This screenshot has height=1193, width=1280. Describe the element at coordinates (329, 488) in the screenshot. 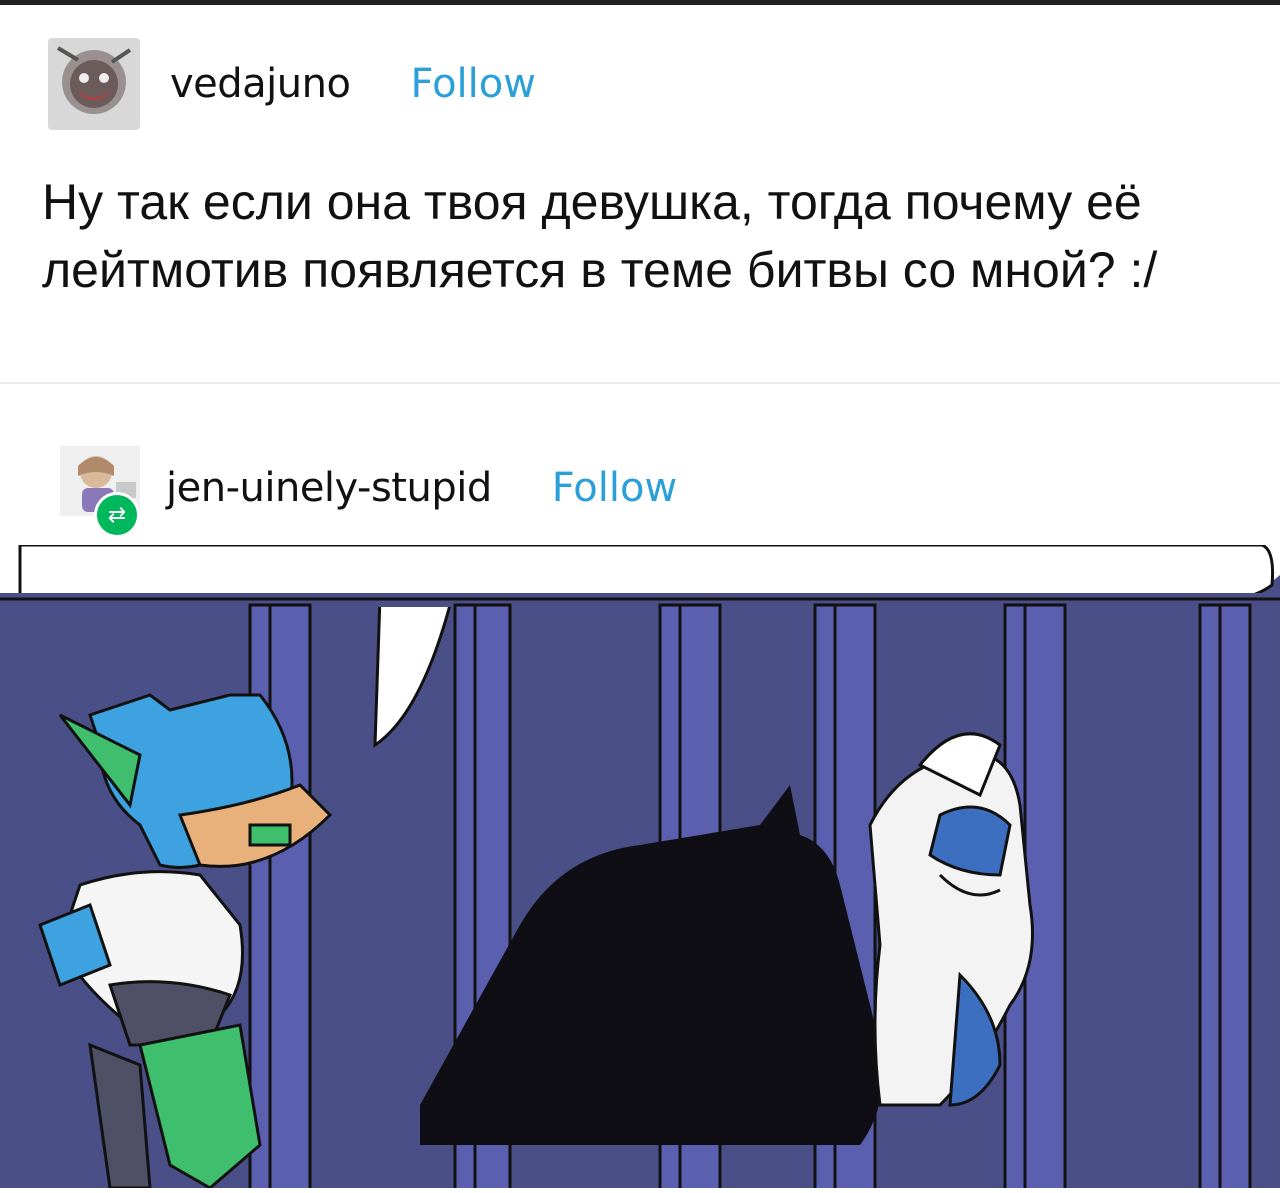

I see `username: jen-uinely-stupid` at that location.